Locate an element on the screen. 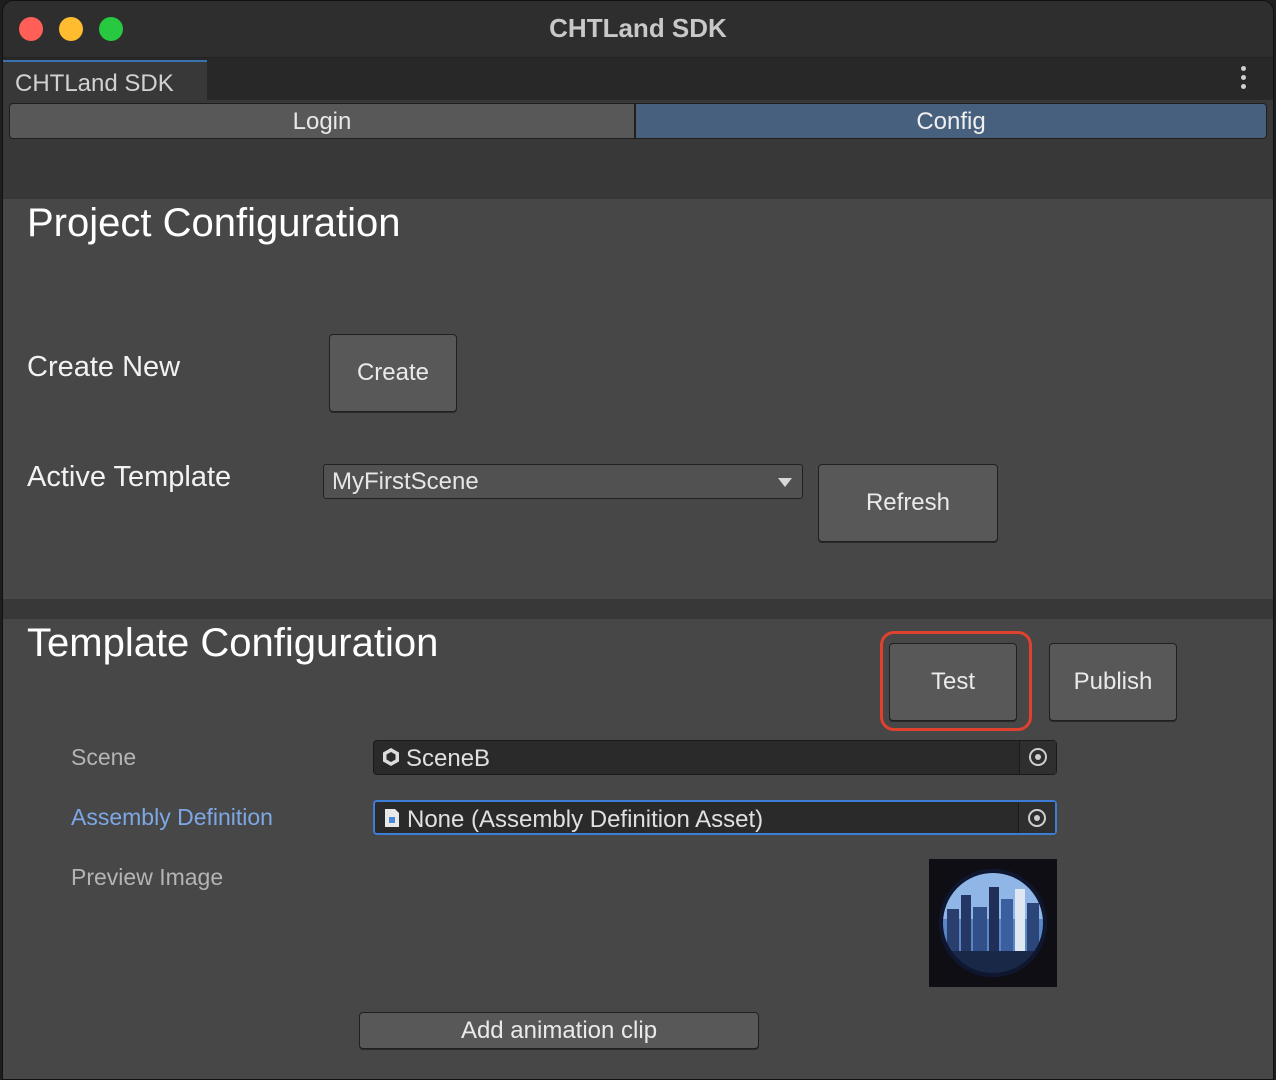  assembly-definition-field: None (Assembly Definition Asset) is located at coordinates (715, 817).